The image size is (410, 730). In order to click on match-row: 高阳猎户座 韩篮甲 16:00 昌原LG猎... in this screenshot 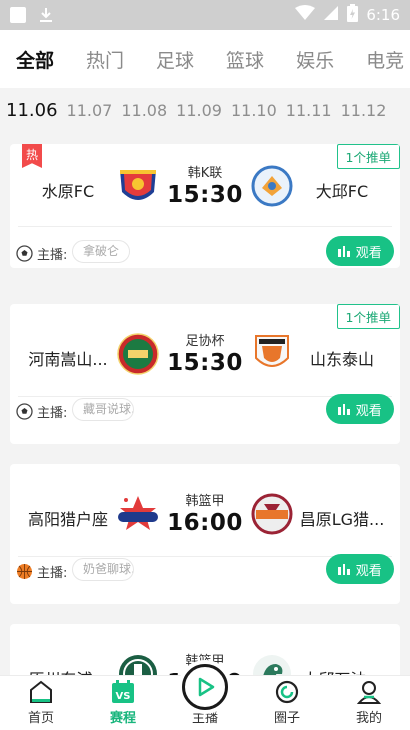, I will do `click(205, 512)`.